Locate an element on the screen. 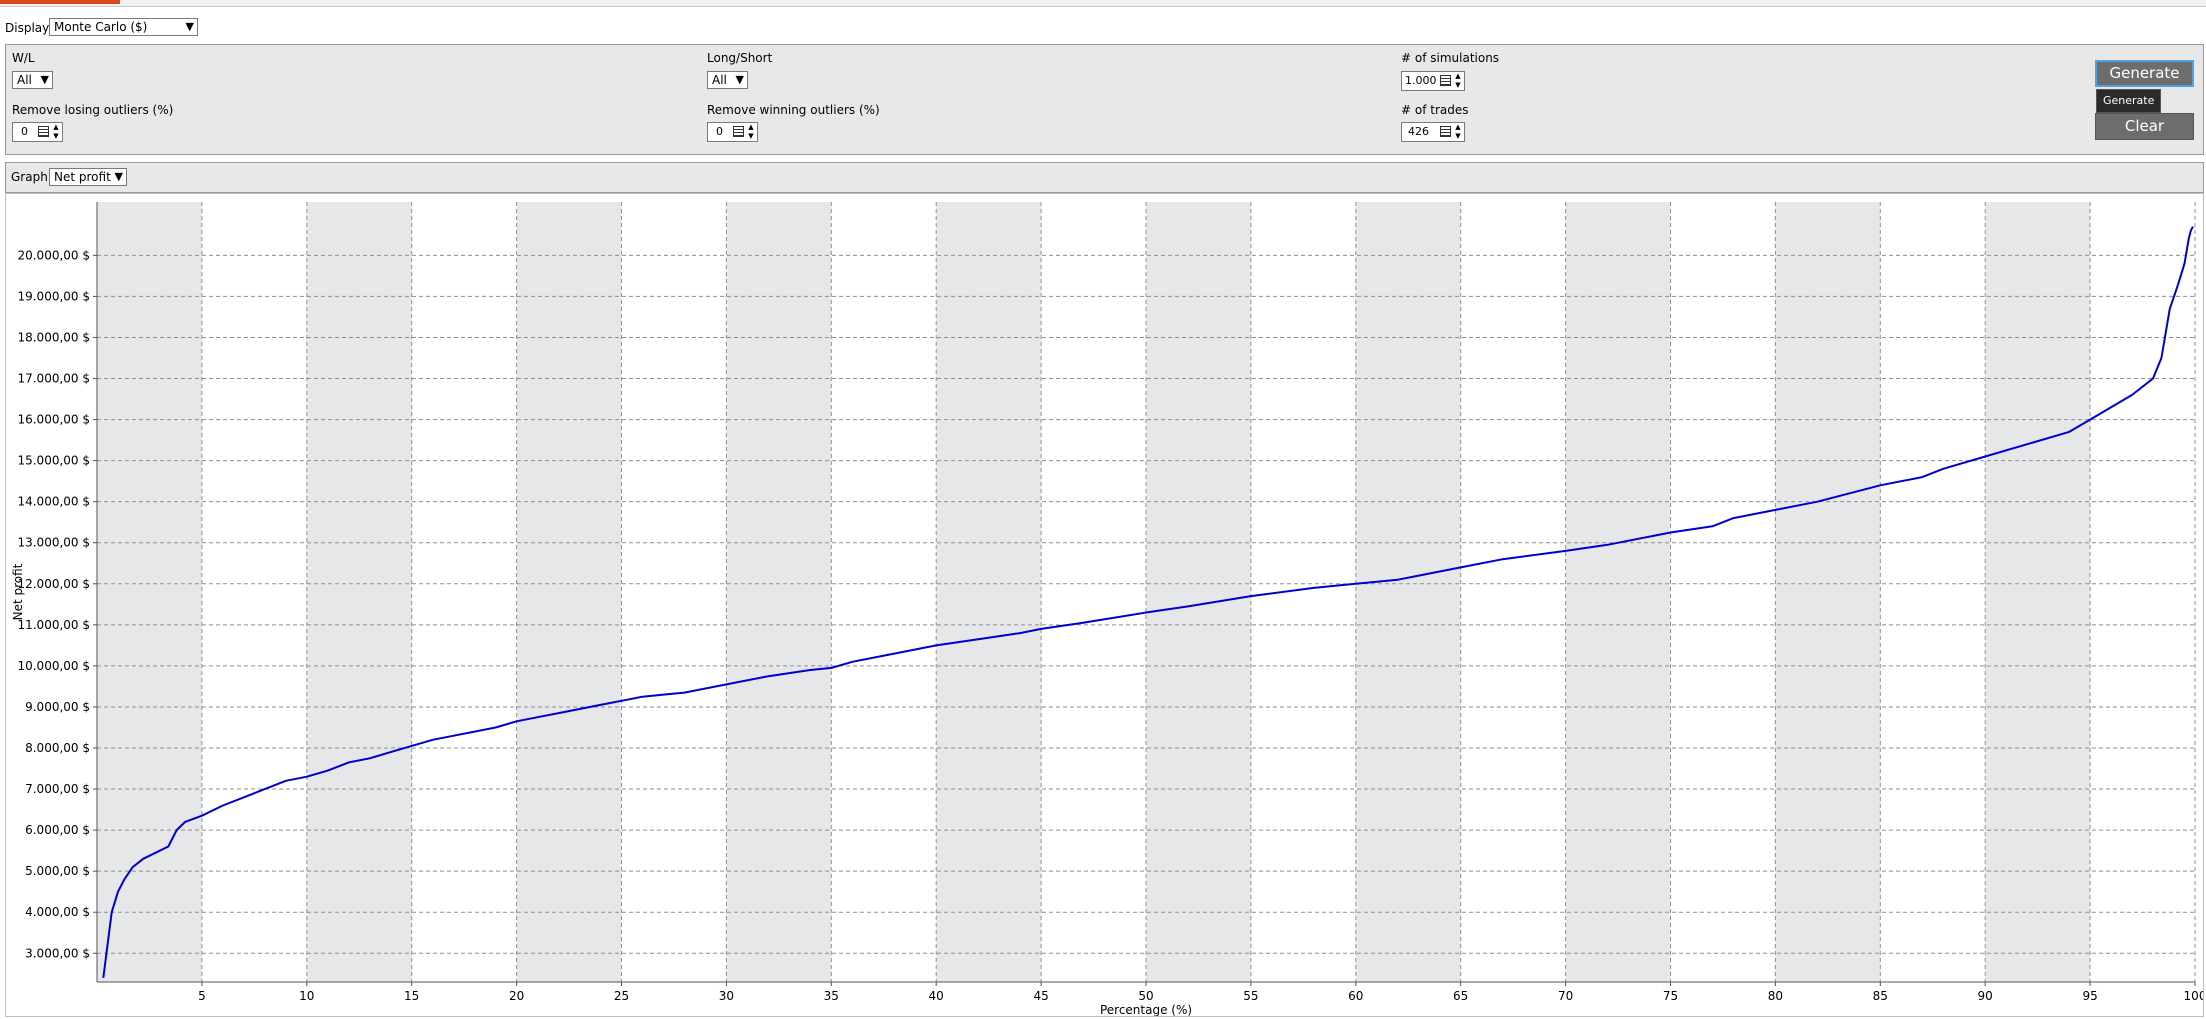 The image size is (2206, 1019). graph-label: Graph is located at coordinates (29, 177).